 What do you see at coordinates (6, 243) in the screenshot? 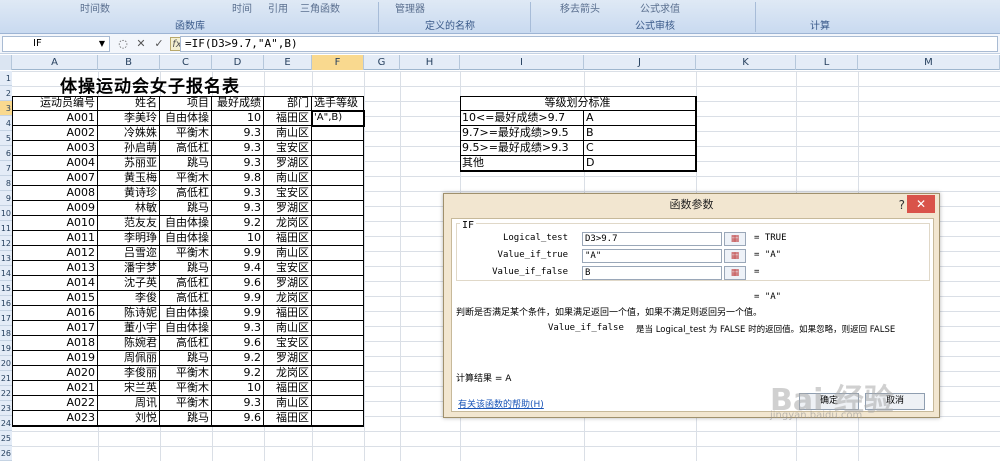
I see `row-header: 12` at bounding box center [6, 243].